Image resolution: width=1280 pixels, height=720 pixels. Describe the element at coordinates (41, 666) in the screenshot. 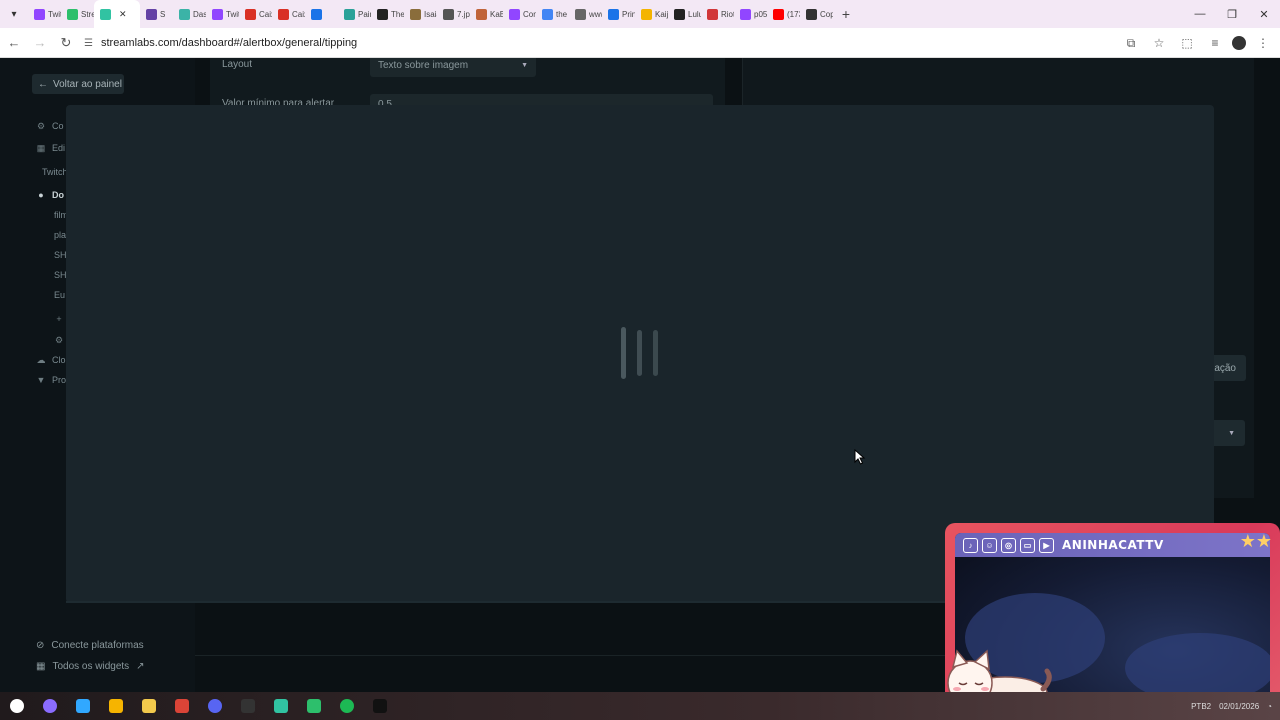

I see `grid-icon: ▦` at that location.